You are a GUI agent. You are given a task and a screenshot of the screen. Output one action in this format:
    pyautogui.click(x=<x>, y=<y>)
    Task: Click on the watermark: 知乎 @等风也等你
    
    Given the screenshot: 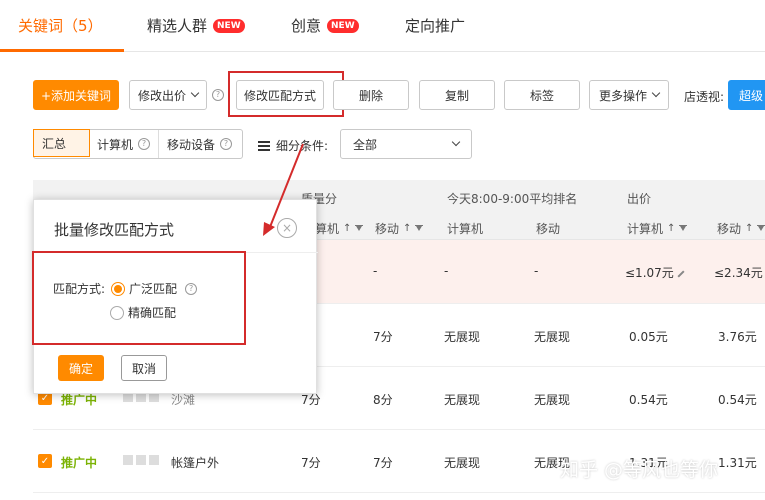 What is the action you would take?
    pyautogui.click(x=639, y=470)
    